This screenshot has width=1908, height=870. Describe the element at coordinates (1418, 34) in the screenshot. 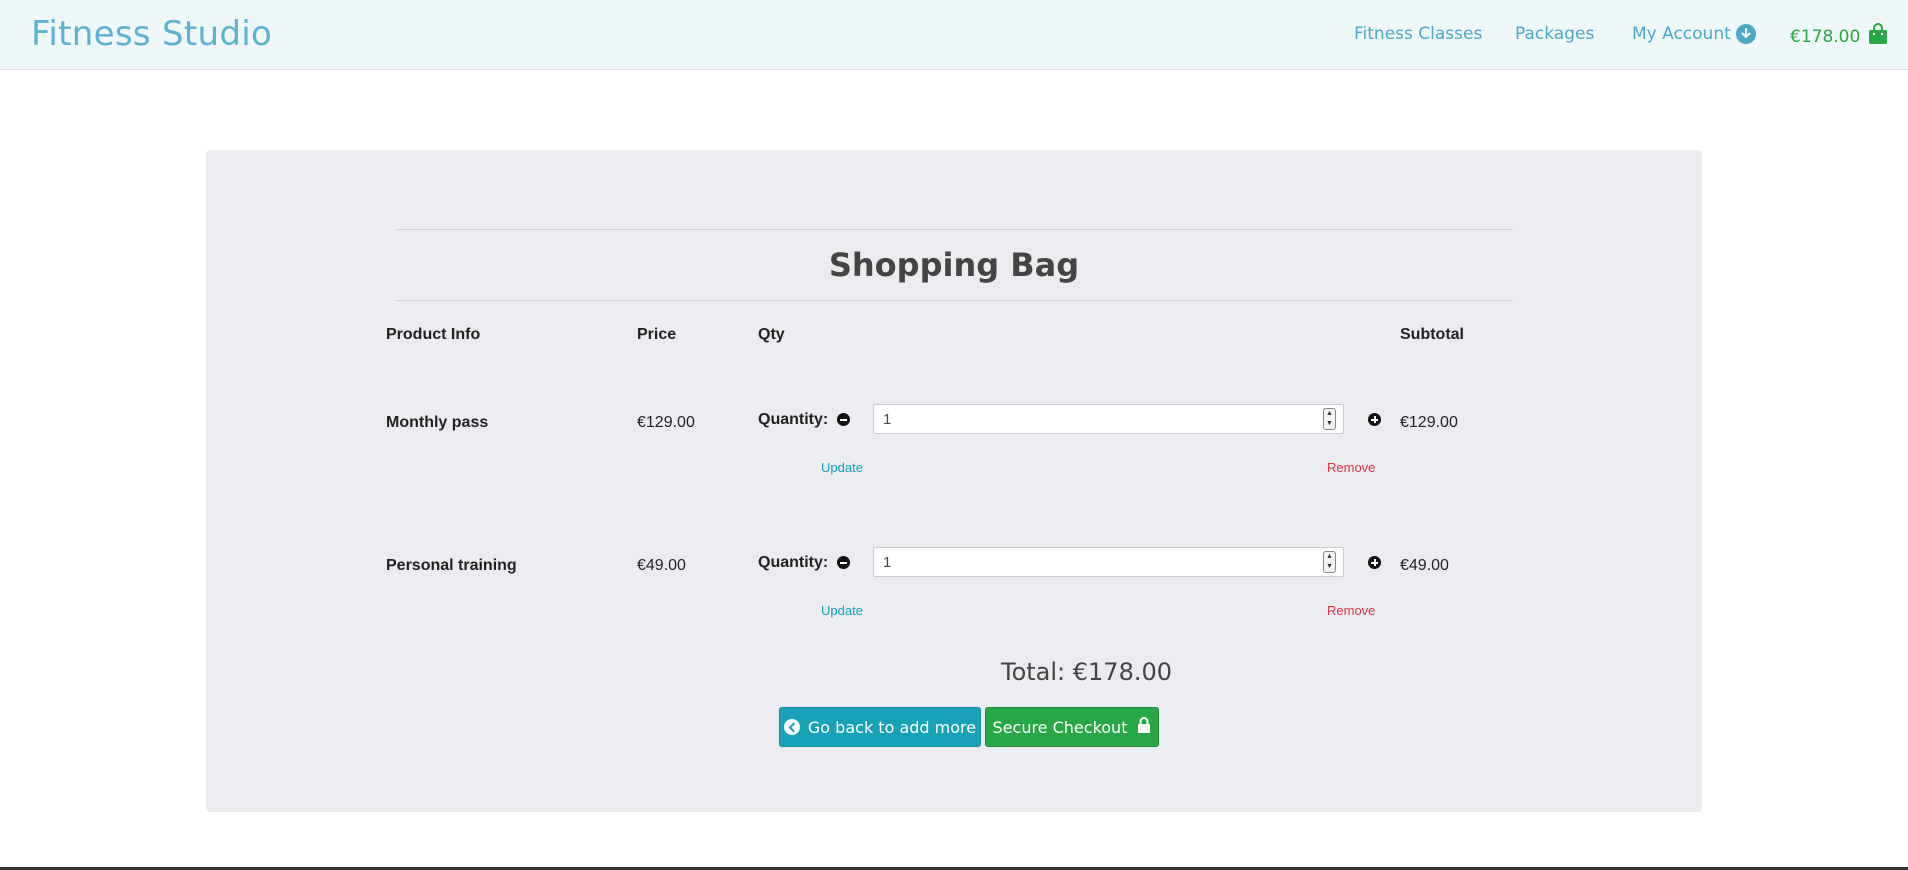

I see `nav-fitness-classes: Fitness Classes` at that location.